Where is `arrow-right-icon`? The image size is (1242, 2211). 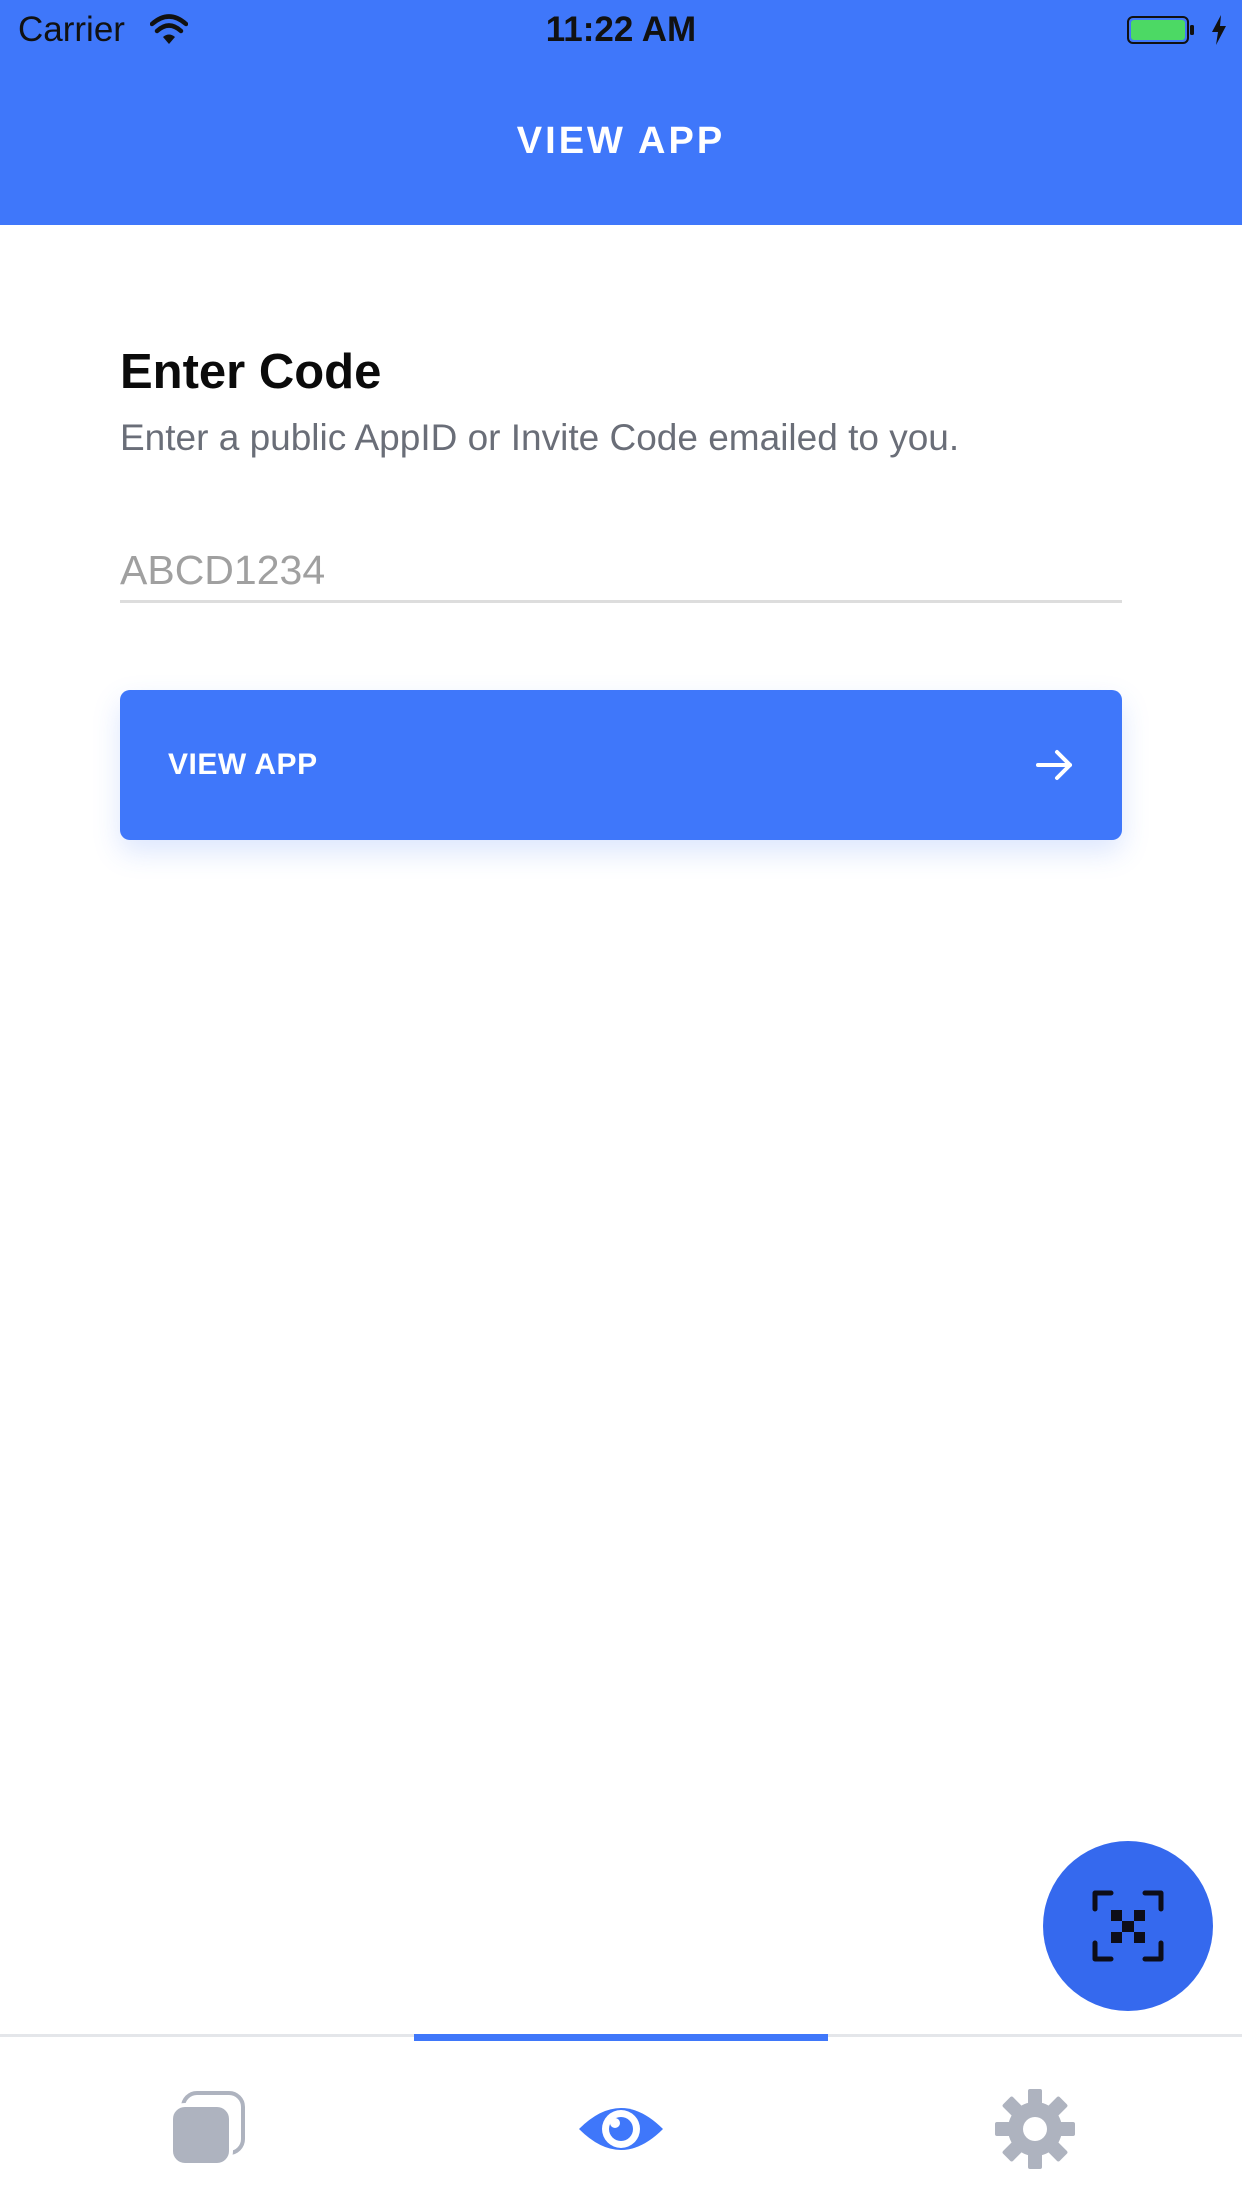 arrow-right-icon is located at coordinates (1054, 765).